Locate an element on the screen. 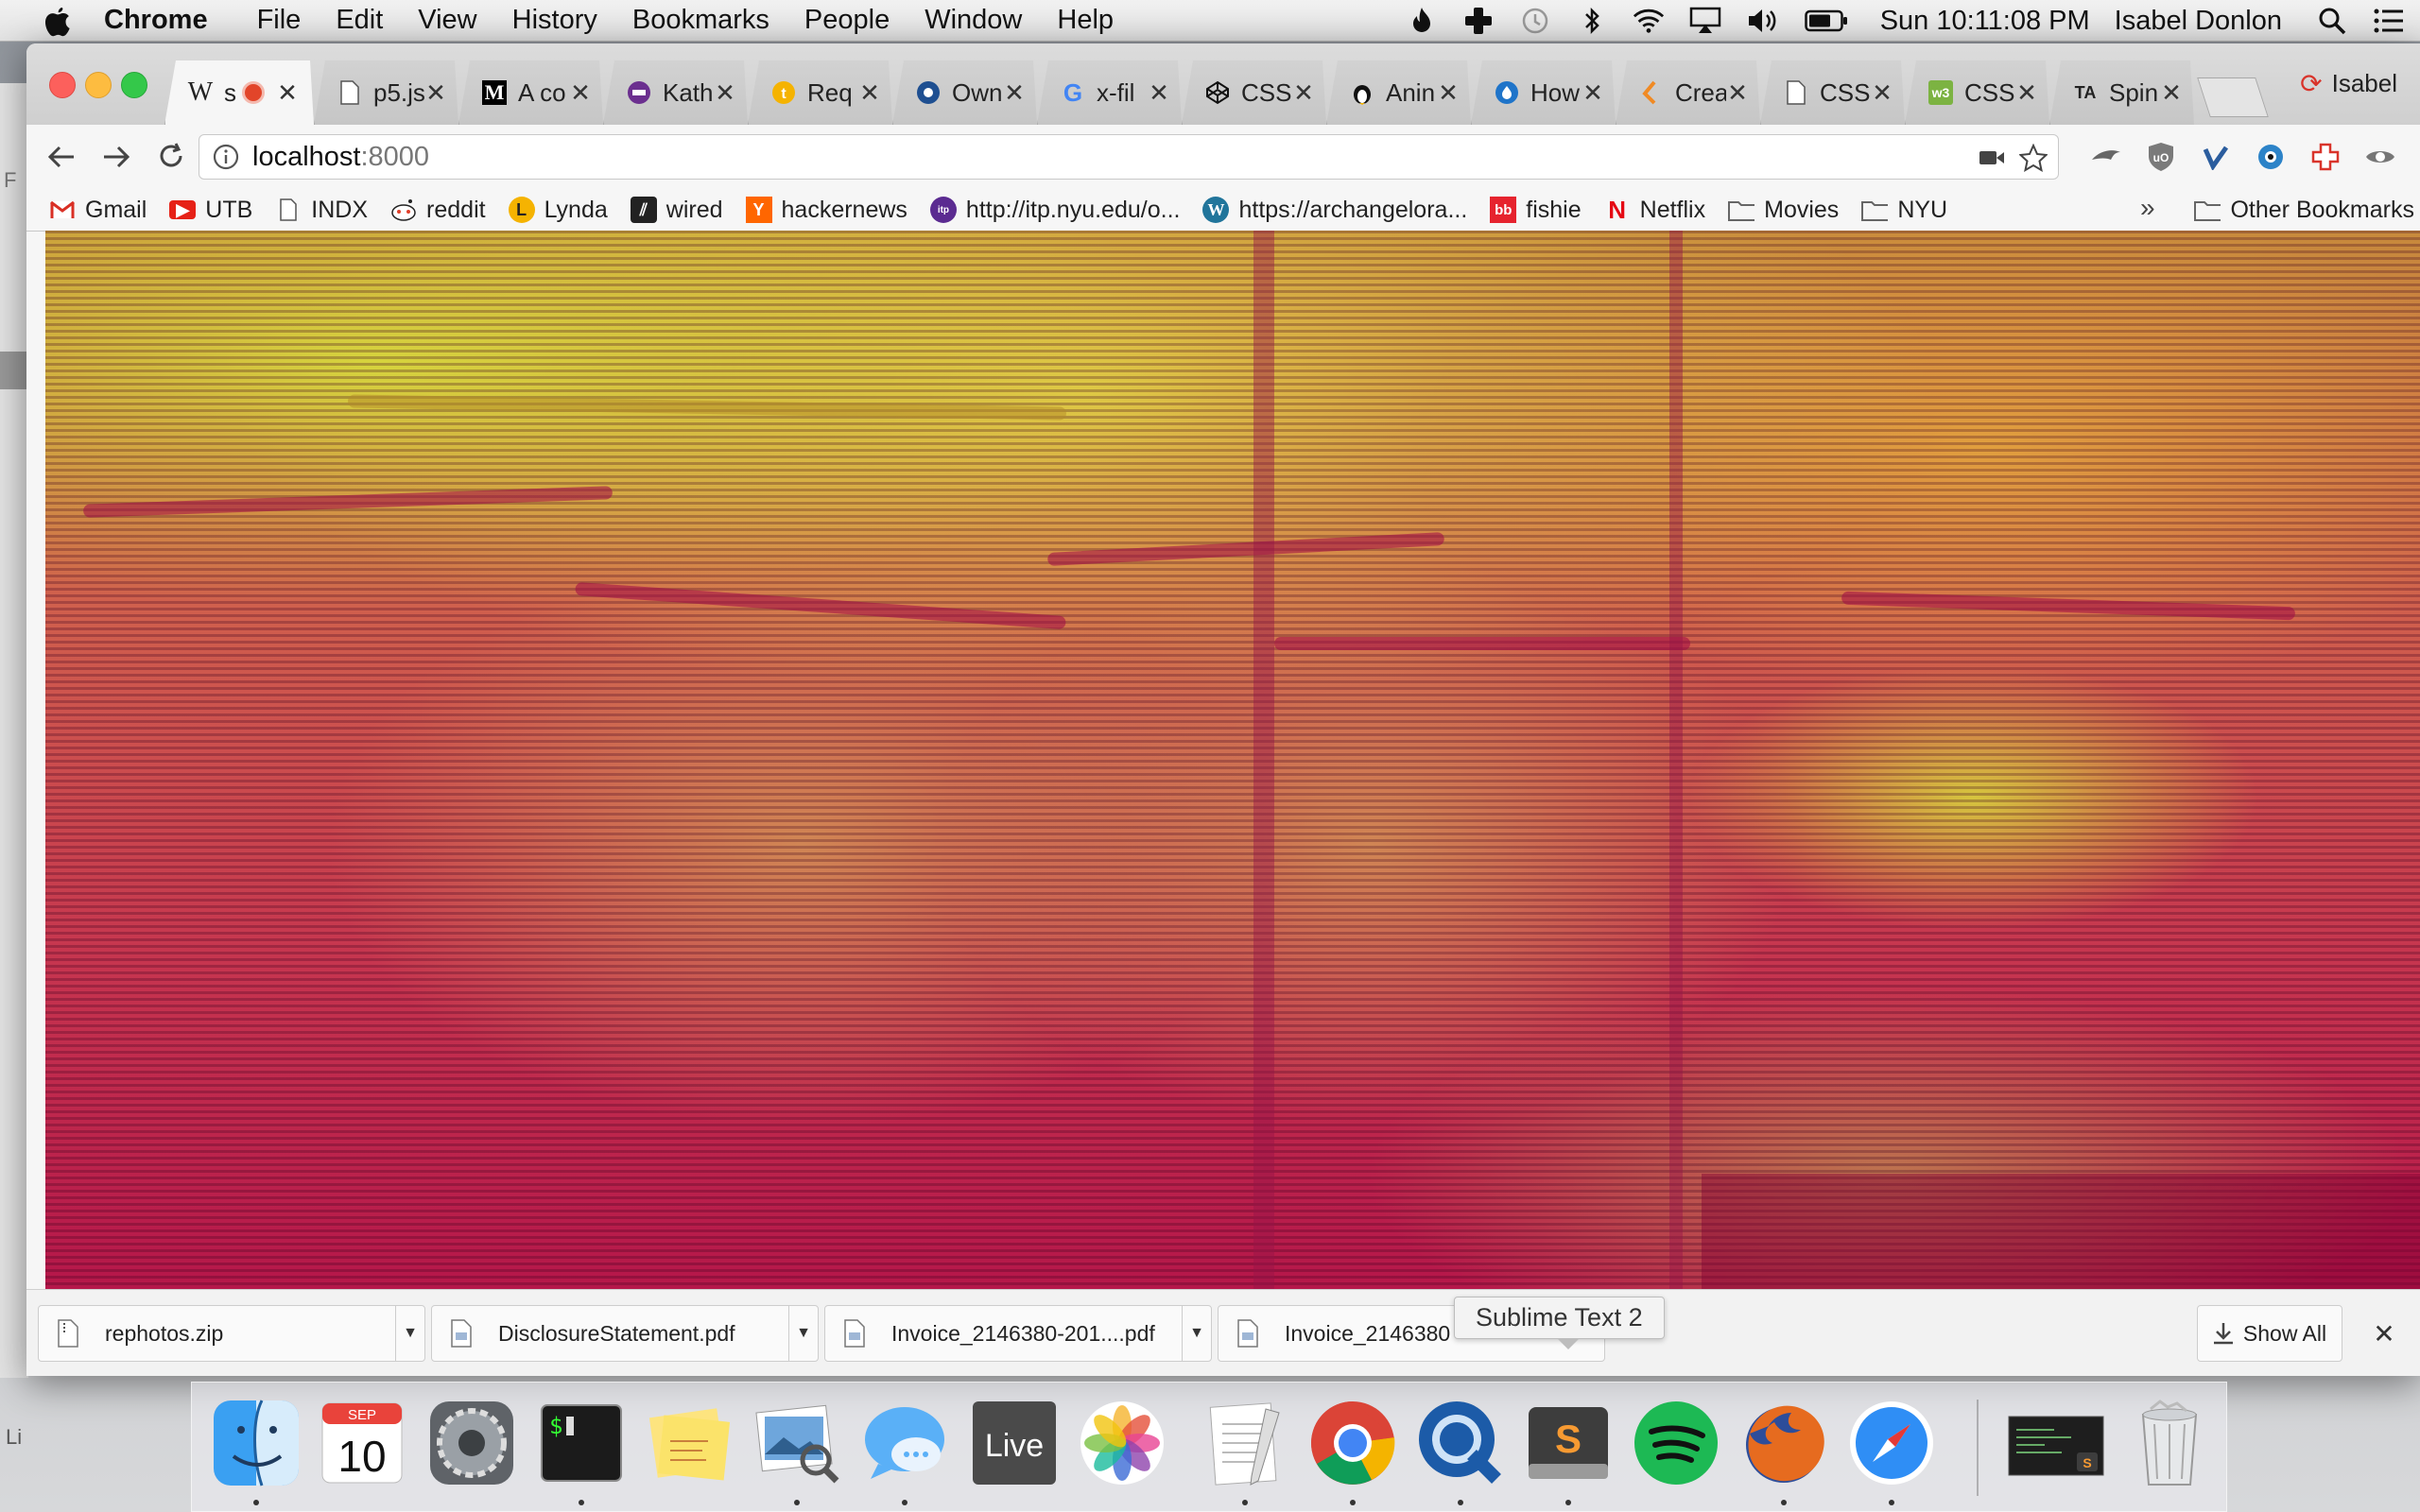 This screenshot has width=2420, height=1512. site-info-icon is located at coordinates (226, 157).